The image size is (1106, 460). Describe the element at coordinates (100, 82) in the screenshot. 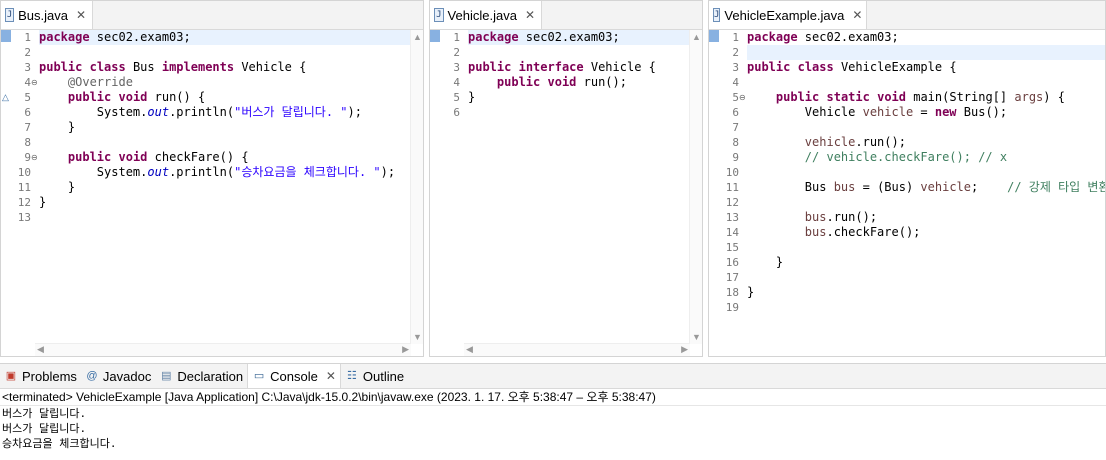

I see `code-line: @Override` at that location.